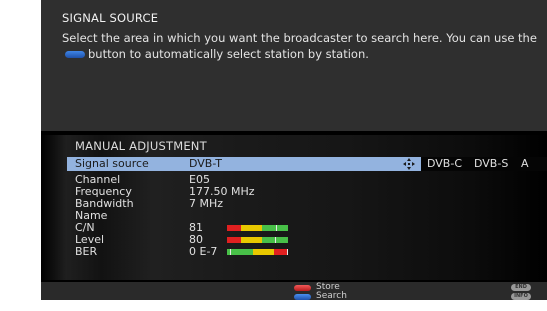 The image size is (547, 311). I want to click on end-button: END, so click(521, 287).